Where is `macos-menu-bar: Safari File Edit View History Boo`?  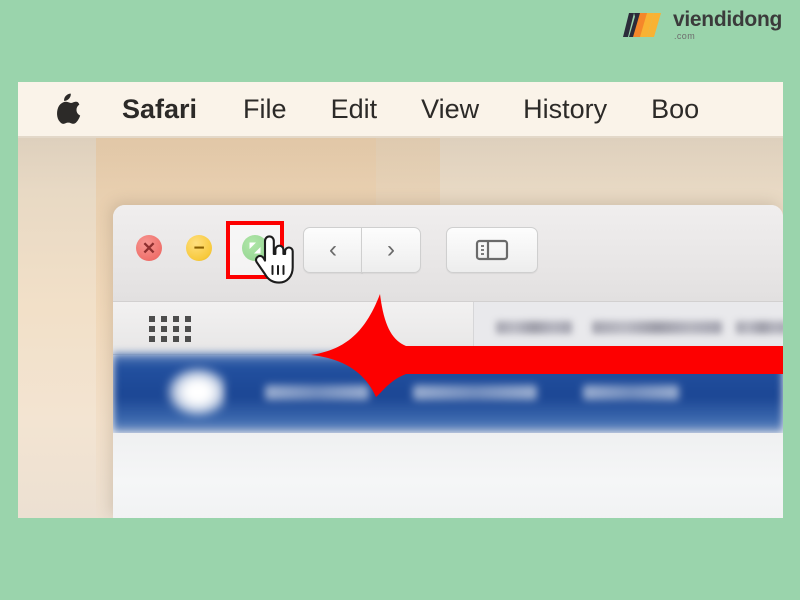 macos-menu-bar: Safari File Edit View History Boo is located at coordinates (400, 110).